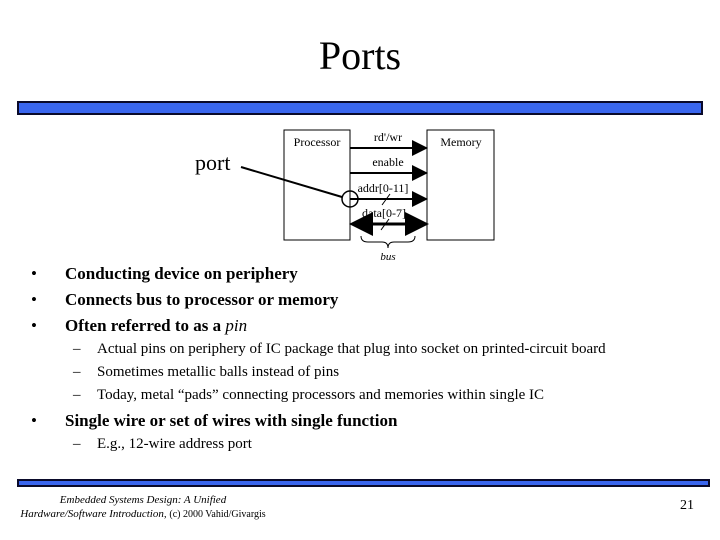 The height and width of the screenshot is (540, 720). What do you see at coordinates (384, 213) in the screenshot?
I see `signal-label-data: data[0-7]` at bounding box center [384, 213].